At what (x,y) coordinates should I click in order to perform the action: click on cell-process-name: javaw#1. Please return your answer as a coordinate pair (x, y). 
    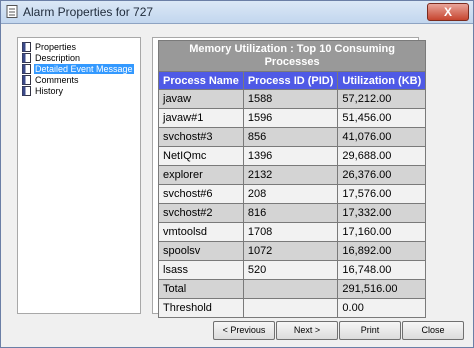
    Looking at the image, I should click on (201, 118).